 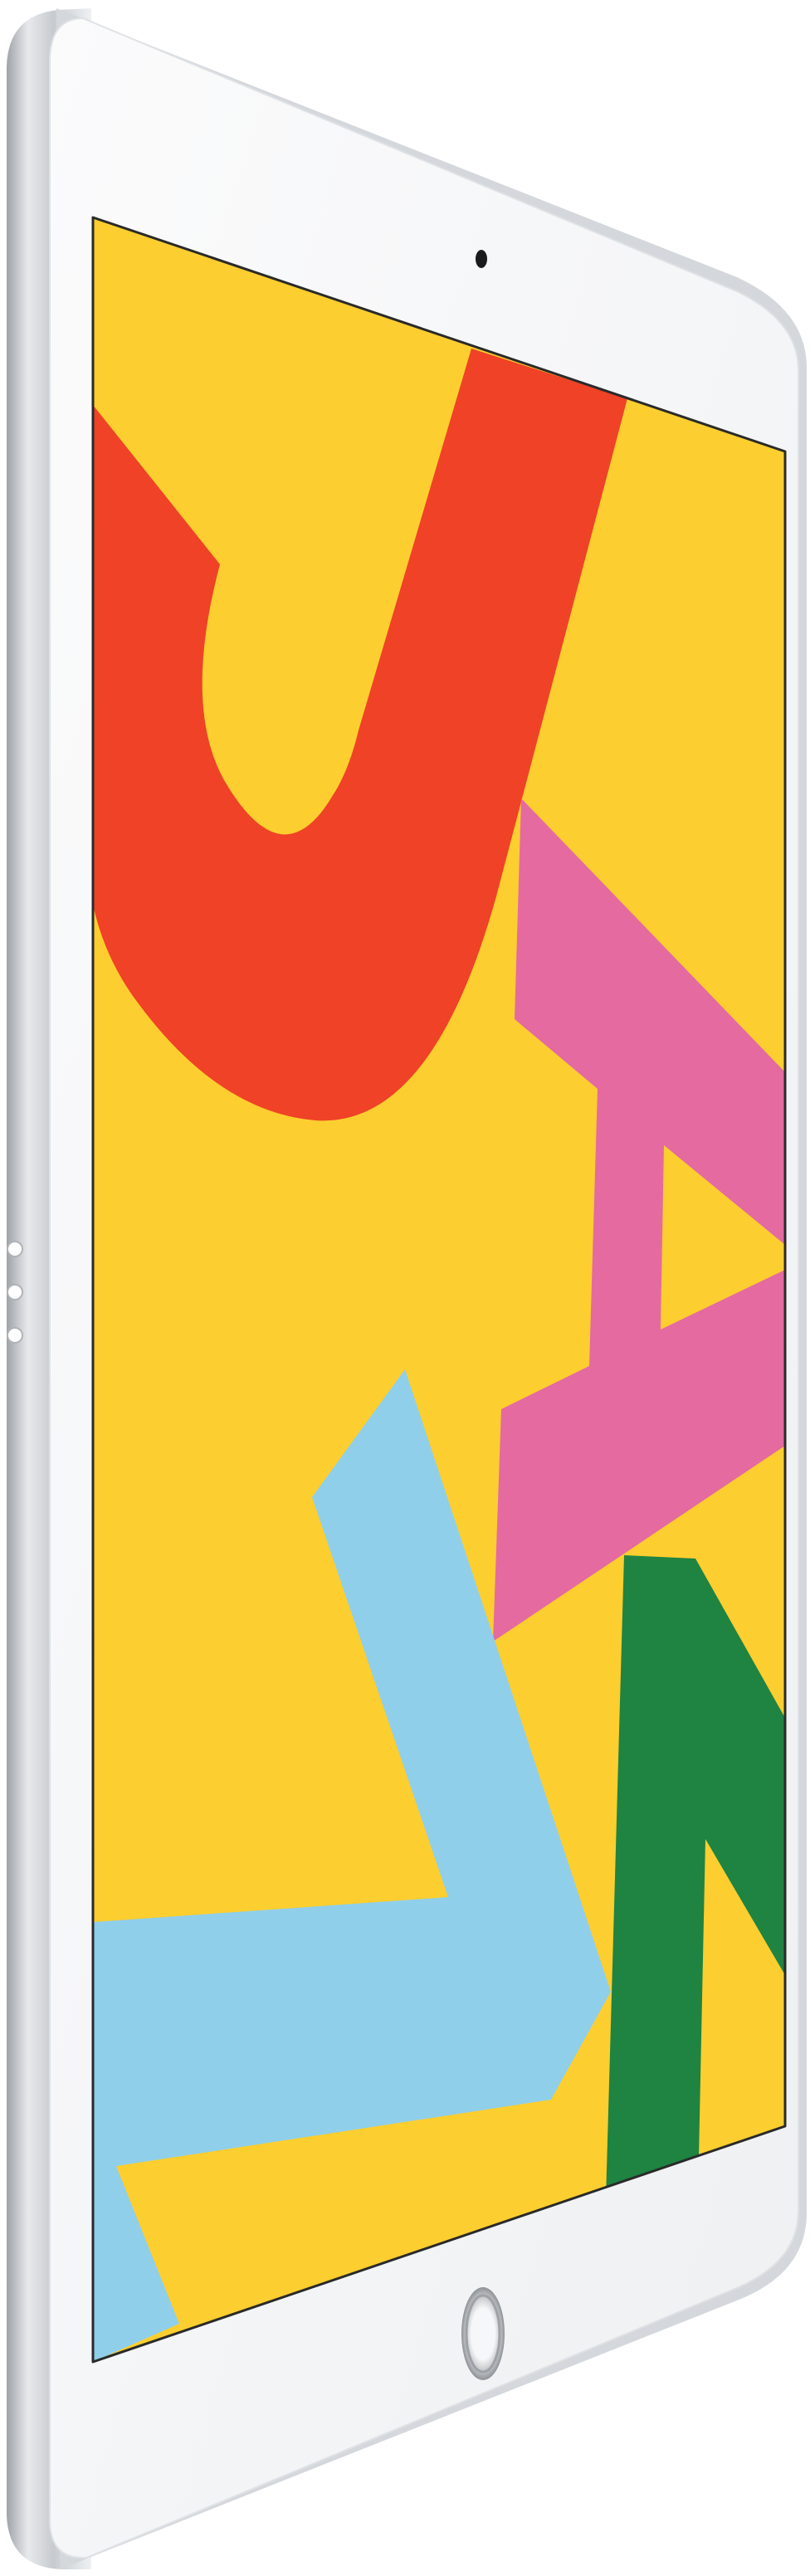 I want to click on front-camera-icon, so click(x=481, y=259).